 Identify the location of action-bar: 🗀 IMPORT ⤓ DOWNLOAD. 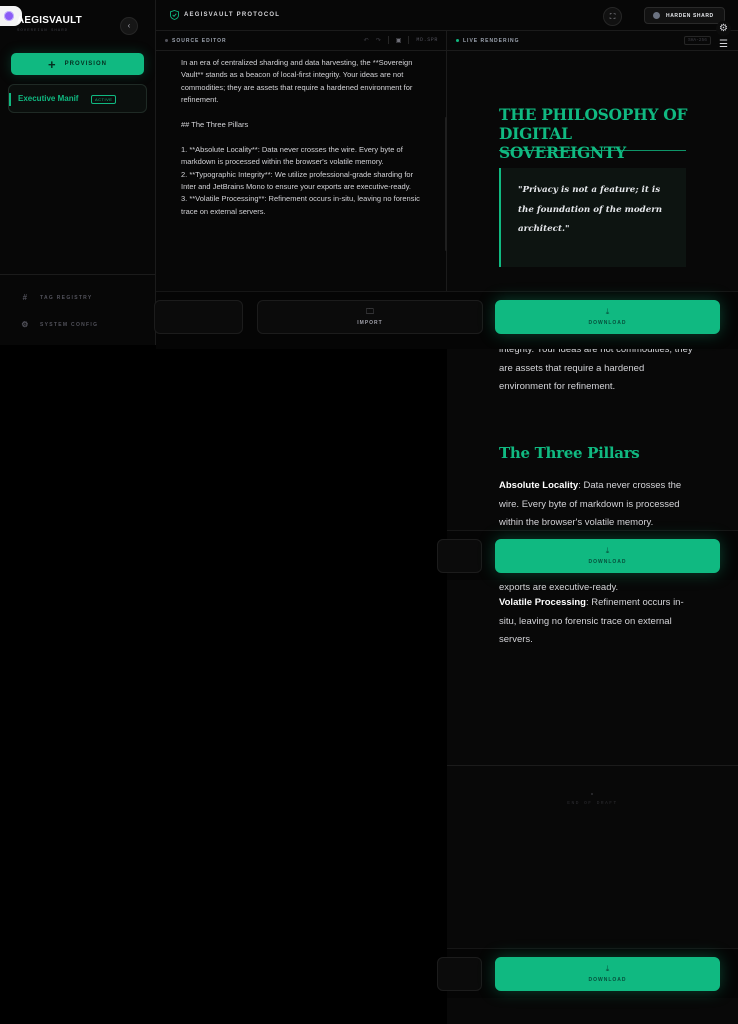
(446, 320).